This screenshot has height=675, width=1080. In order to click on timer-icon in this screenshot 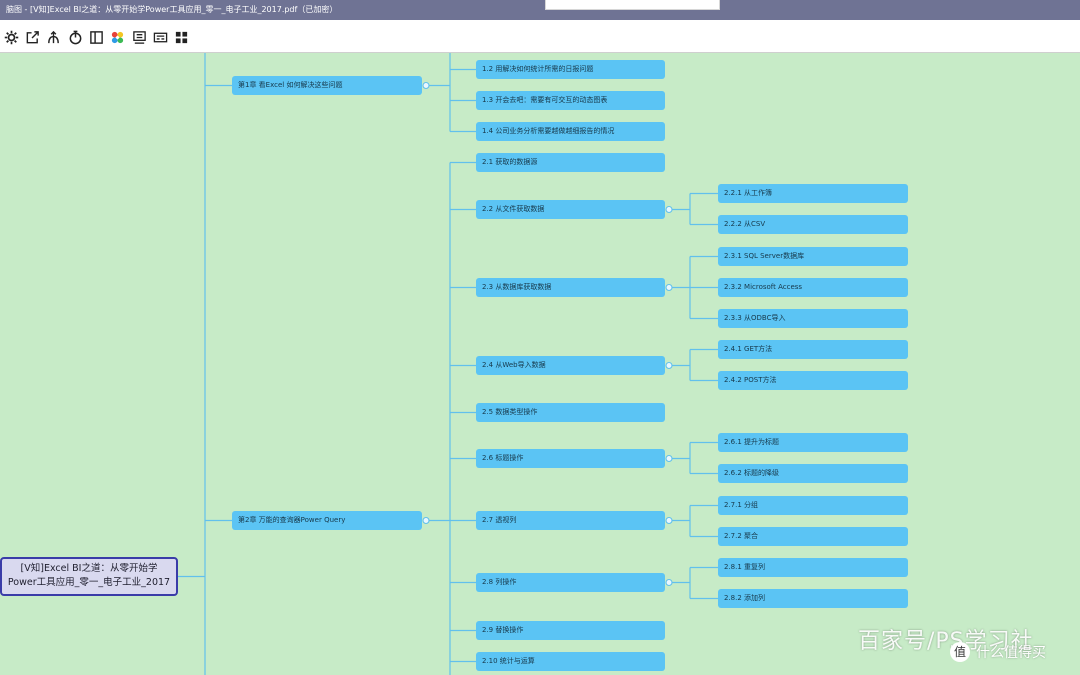, I will do `click(75, 37)`.